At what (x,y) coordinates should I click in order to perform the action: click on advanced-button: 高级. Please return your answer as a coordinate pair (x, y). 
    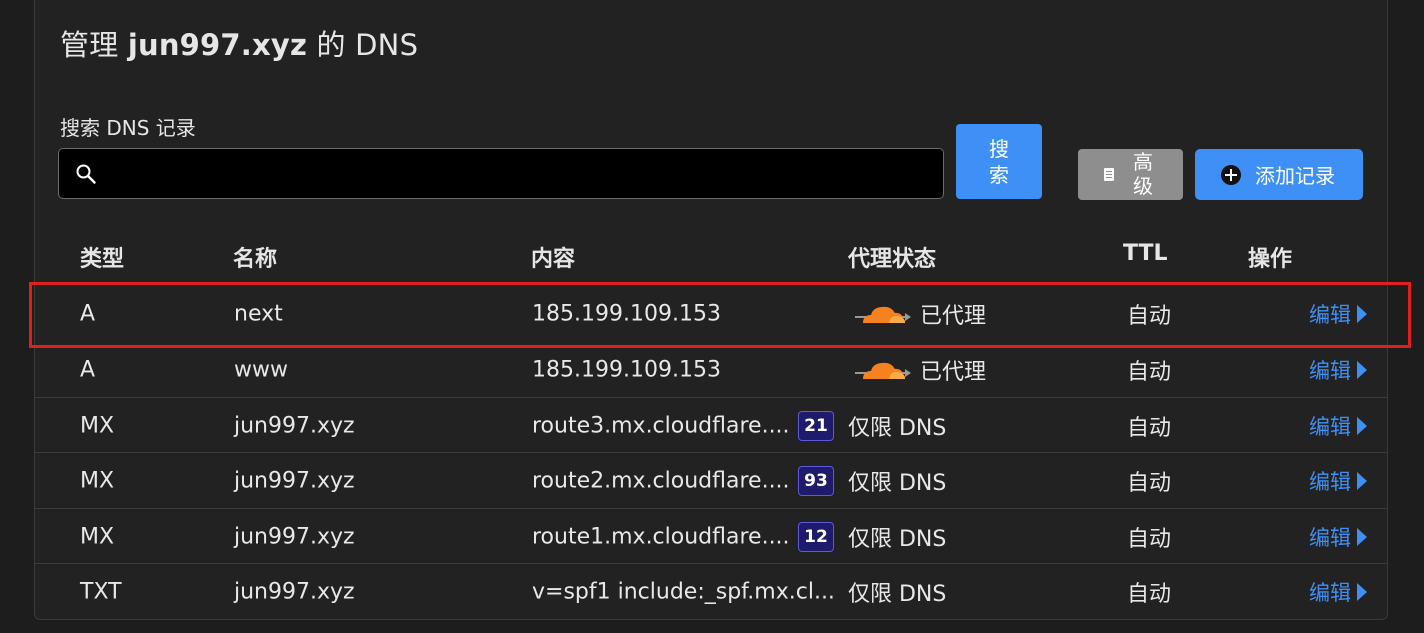
    Looking at the image, I should click on (1130, 174).